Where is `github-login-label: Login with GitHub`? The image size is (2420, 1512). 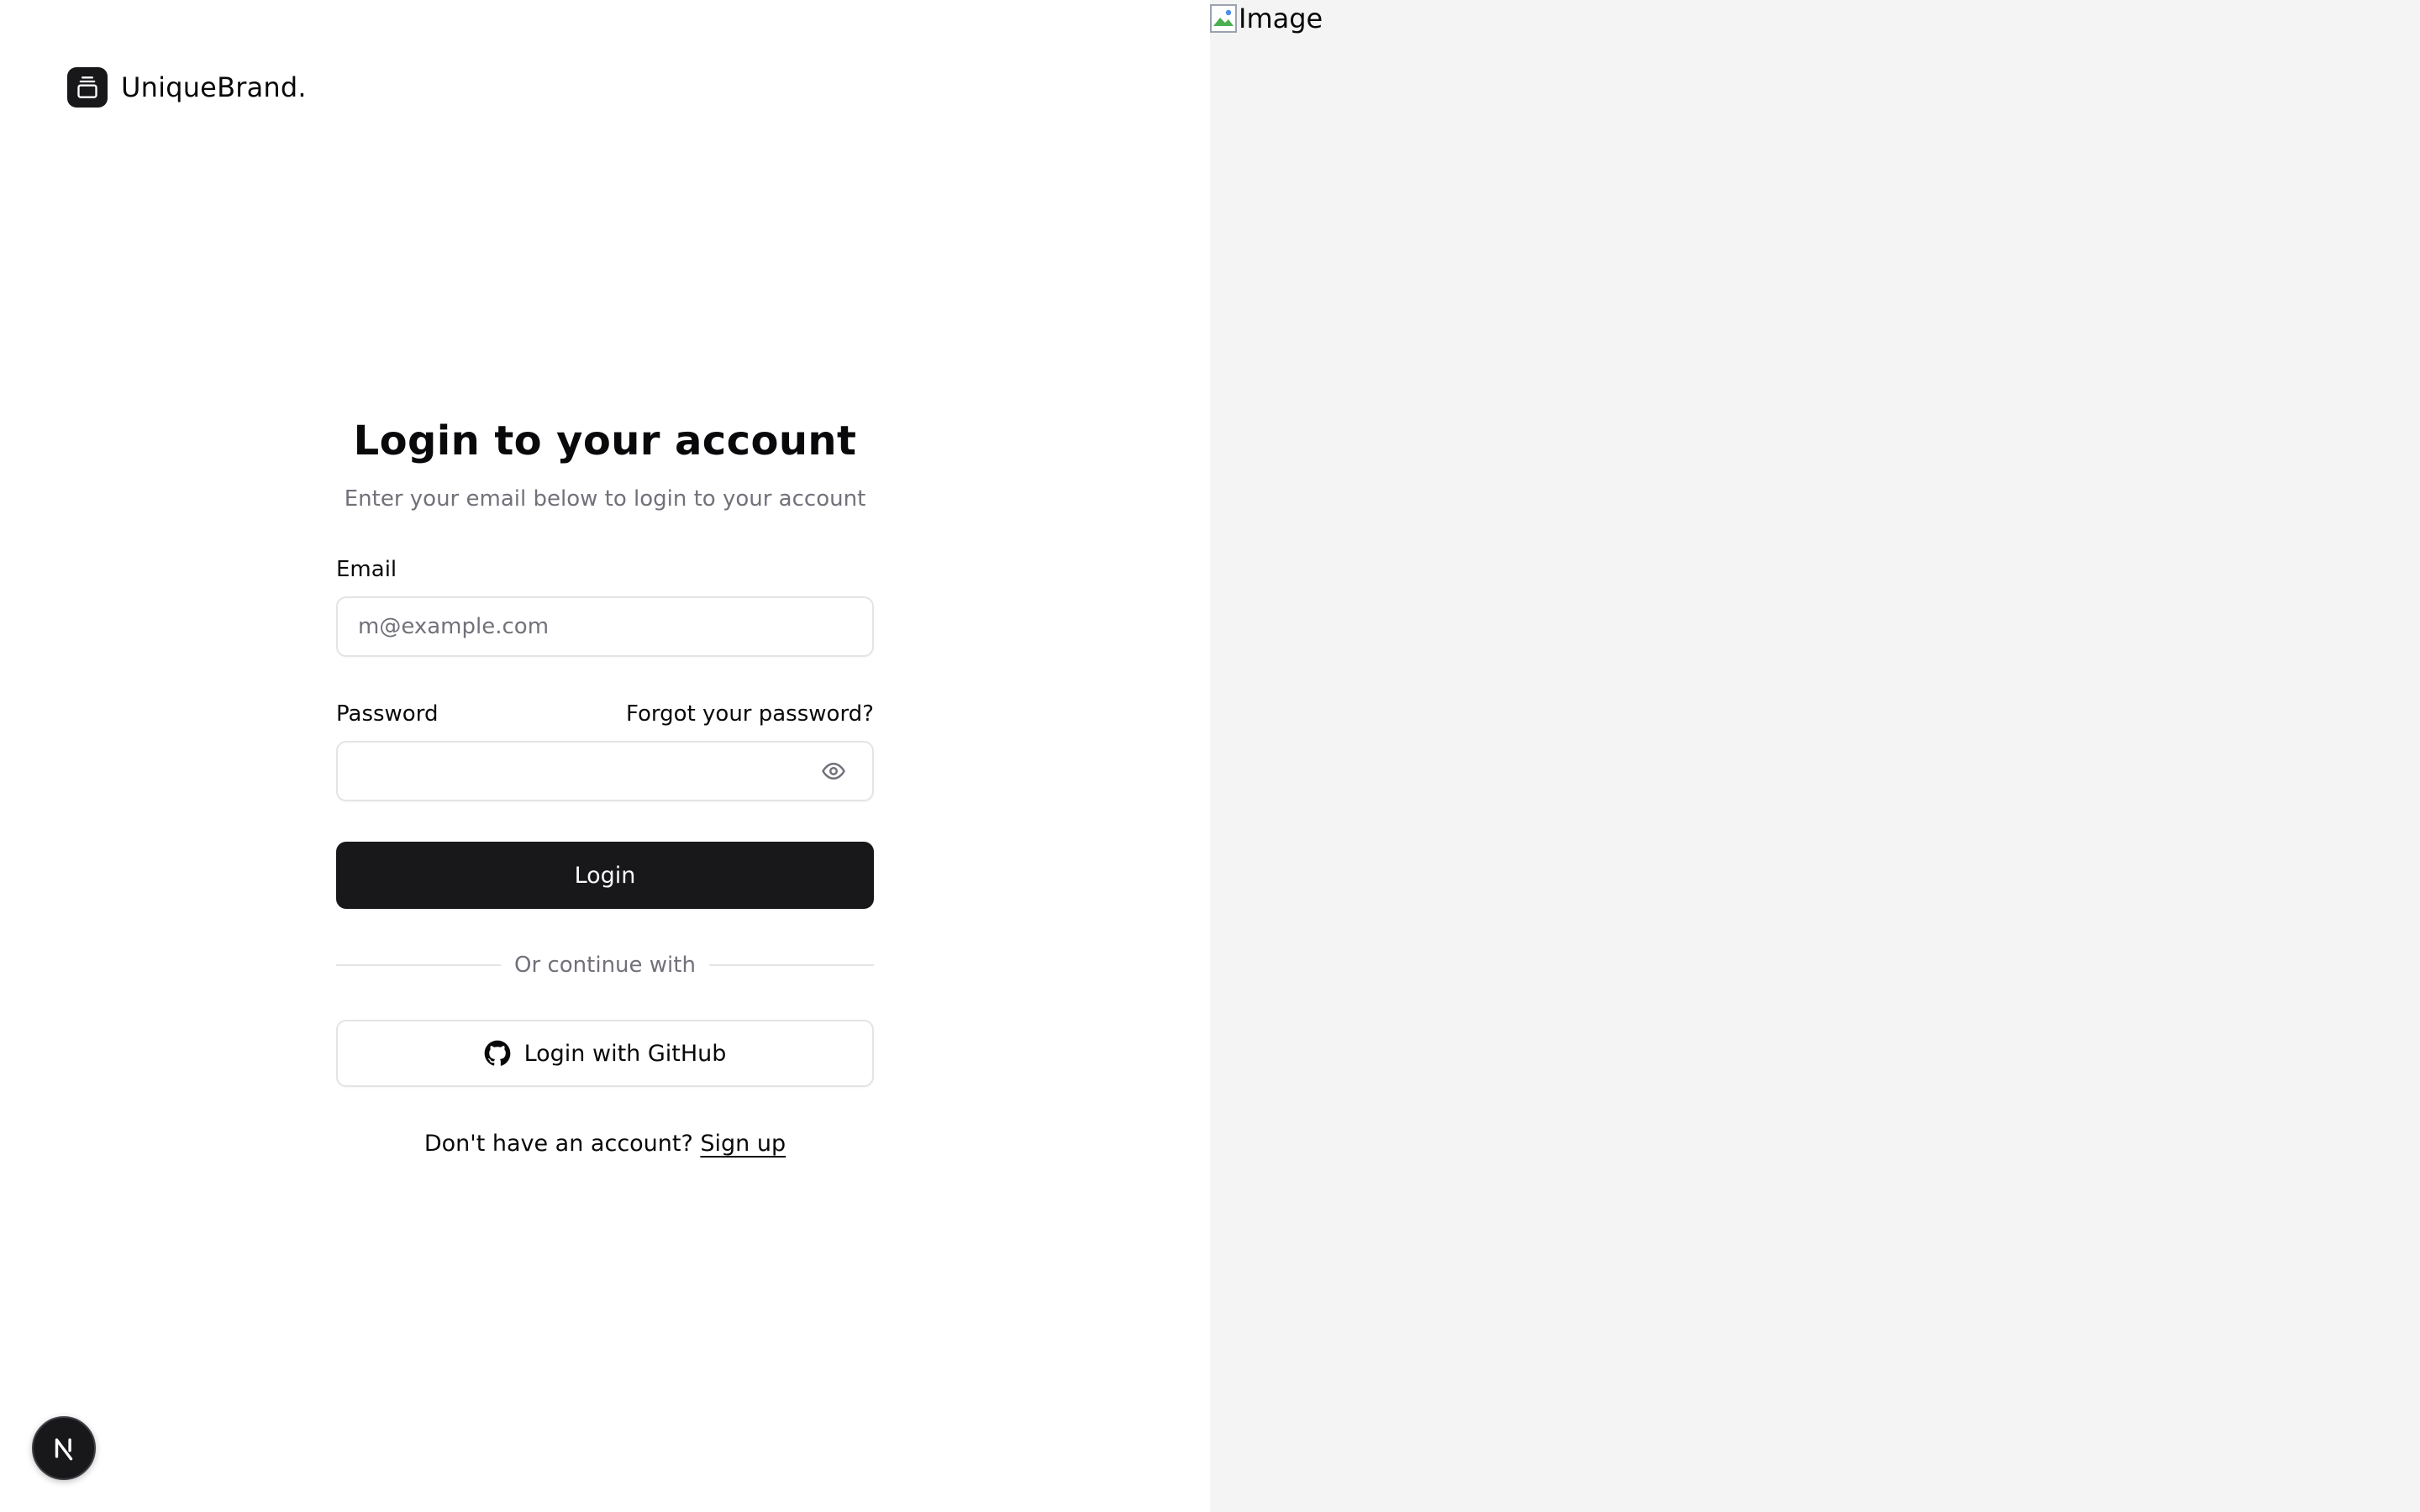 github-login-label: Login with GitHub is located at coordinates (625, 1053).